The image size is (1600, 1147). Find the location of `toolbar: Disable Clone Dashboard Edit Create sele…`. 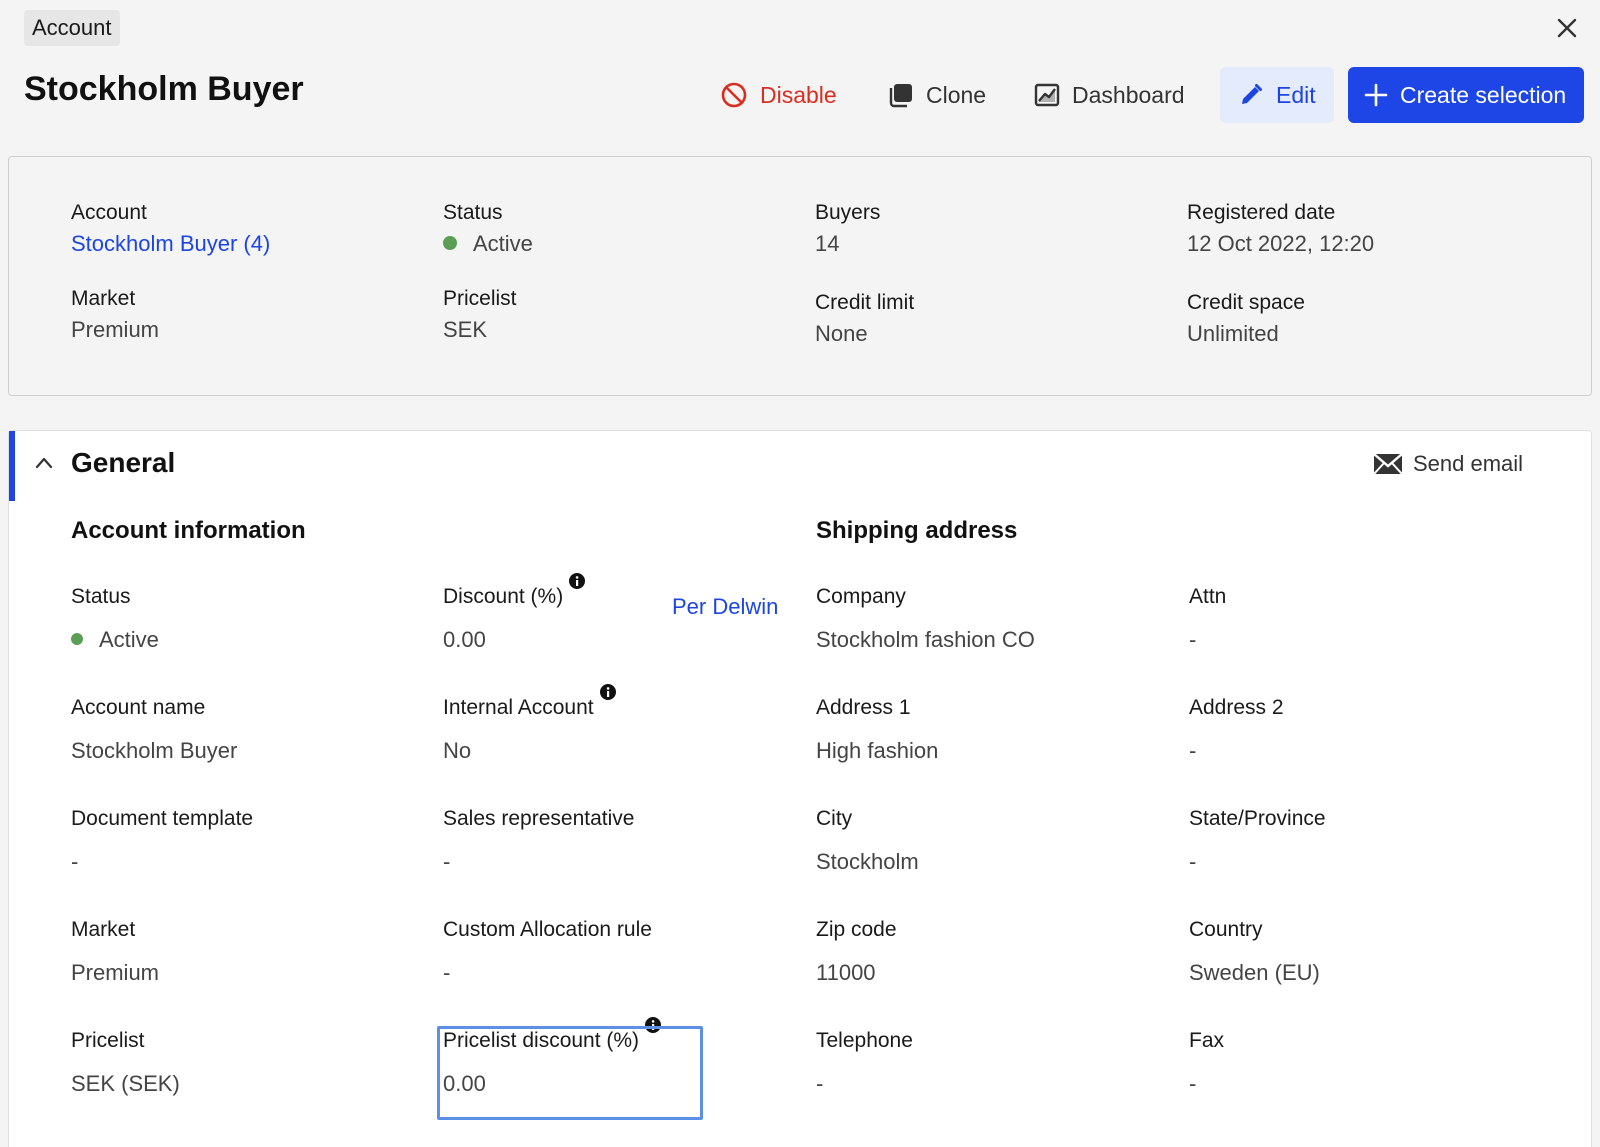

toolbar: Disable Clone Dashboard Edit Create sele… is located at coordinates (800, 95).